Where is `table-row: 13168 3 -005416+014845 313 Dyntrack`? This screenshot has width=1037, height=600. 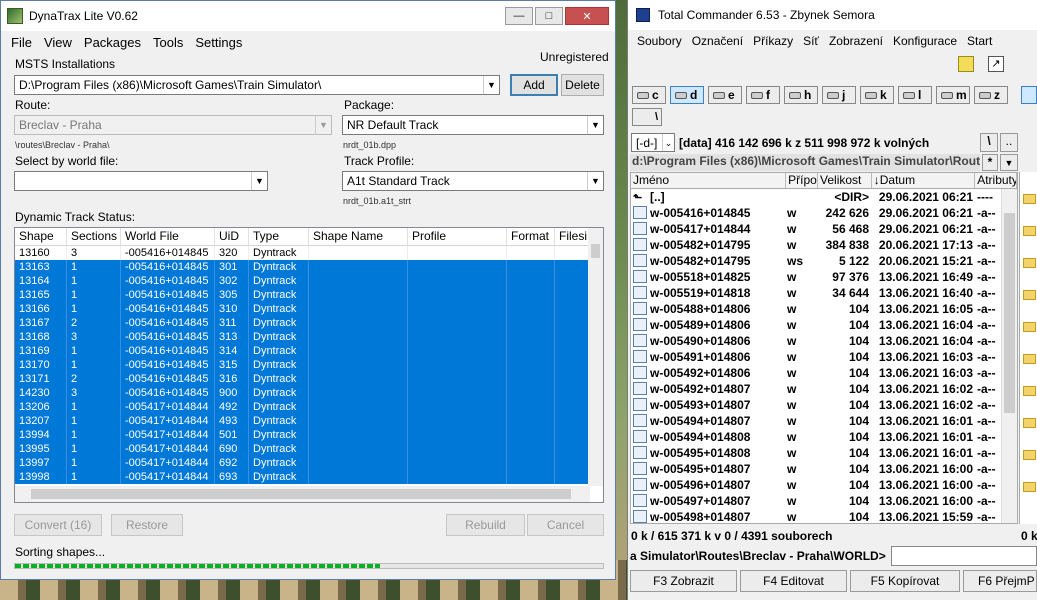 table-row: 13168 3 -005416+014845 313 Dyntrack is located at coordinates (309, 337).